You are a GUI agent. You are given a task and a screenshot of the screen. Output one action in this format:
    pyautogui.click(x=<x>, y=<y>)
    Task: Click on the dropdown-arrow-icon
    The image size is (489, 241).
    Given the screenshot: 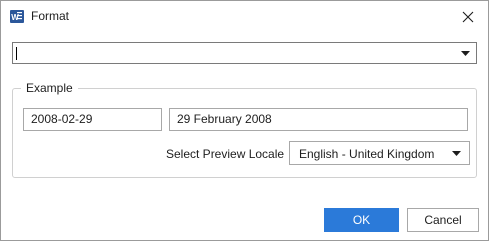 What is the action you would take?
    pyautogui.click(x=465, y=53)
    